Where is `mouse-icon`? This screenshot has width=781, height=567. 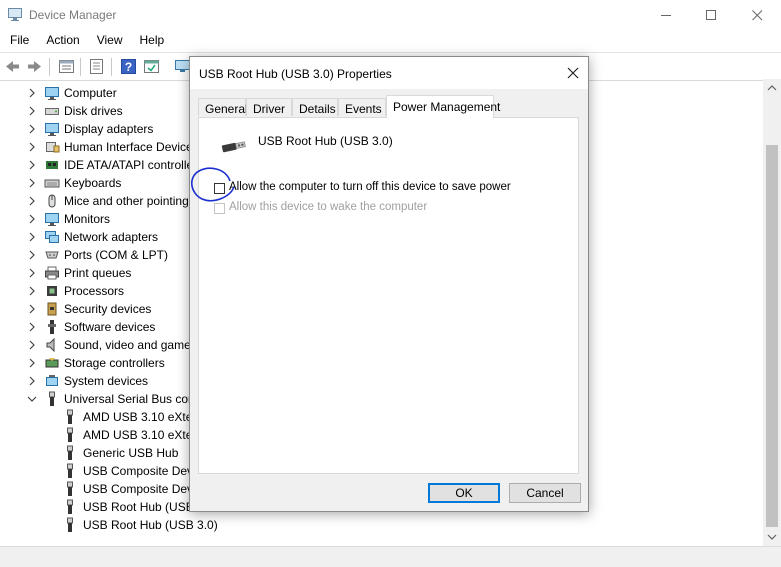 mouse-icon is located at coordinates (52, 201).